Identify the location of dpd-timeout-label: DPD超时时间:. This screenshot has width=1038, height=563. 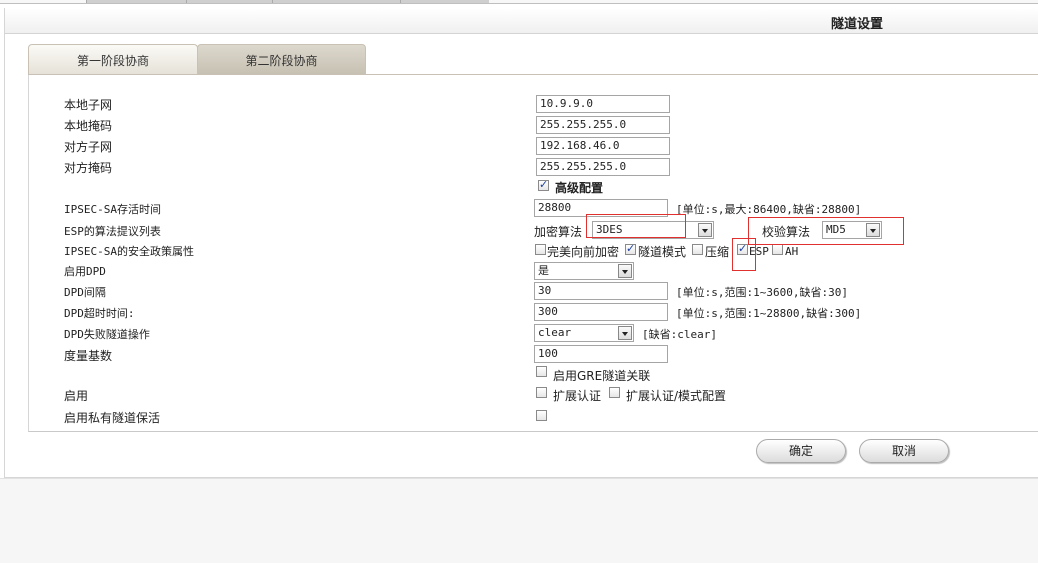
(99, 313).